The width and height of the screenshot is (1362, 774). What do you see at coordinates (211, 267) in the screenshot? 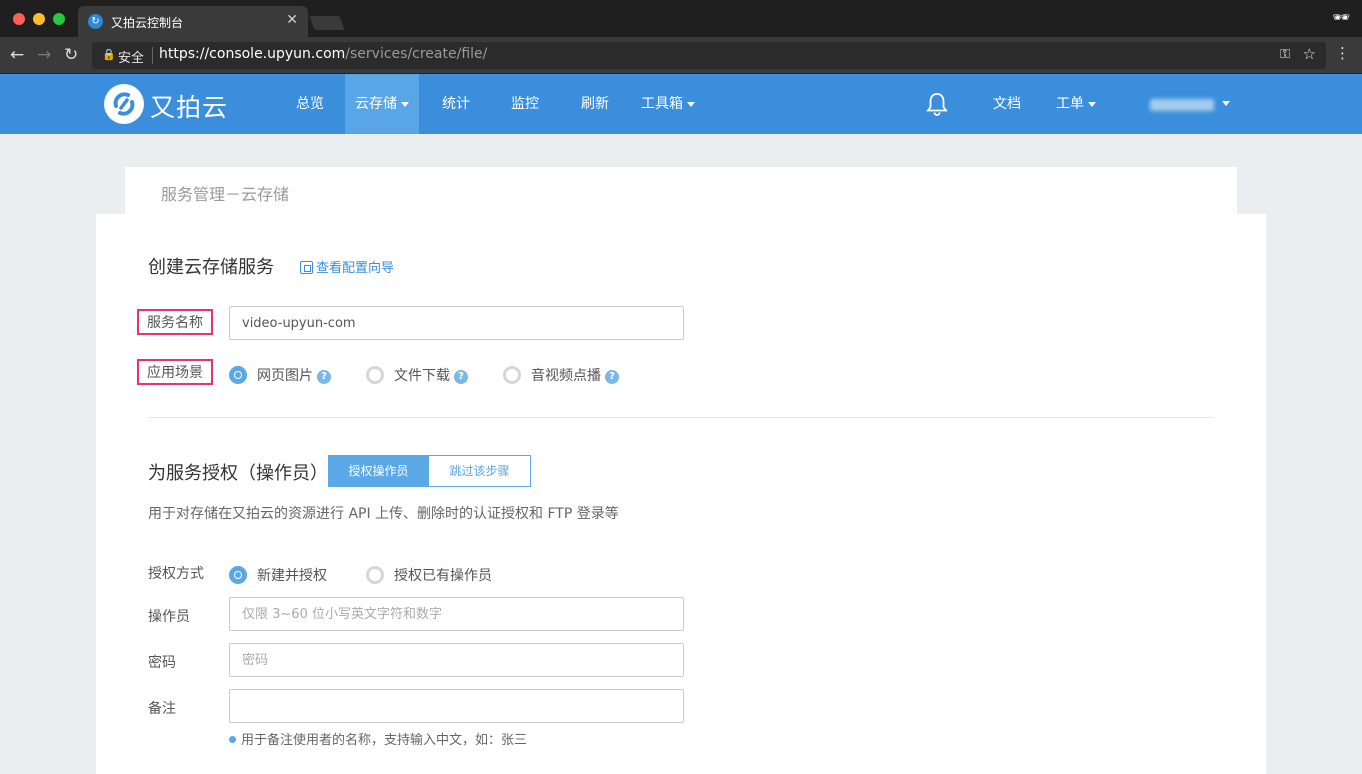
I see `create-service-title: 创建云存储服务` at bounding box center [211, 267].